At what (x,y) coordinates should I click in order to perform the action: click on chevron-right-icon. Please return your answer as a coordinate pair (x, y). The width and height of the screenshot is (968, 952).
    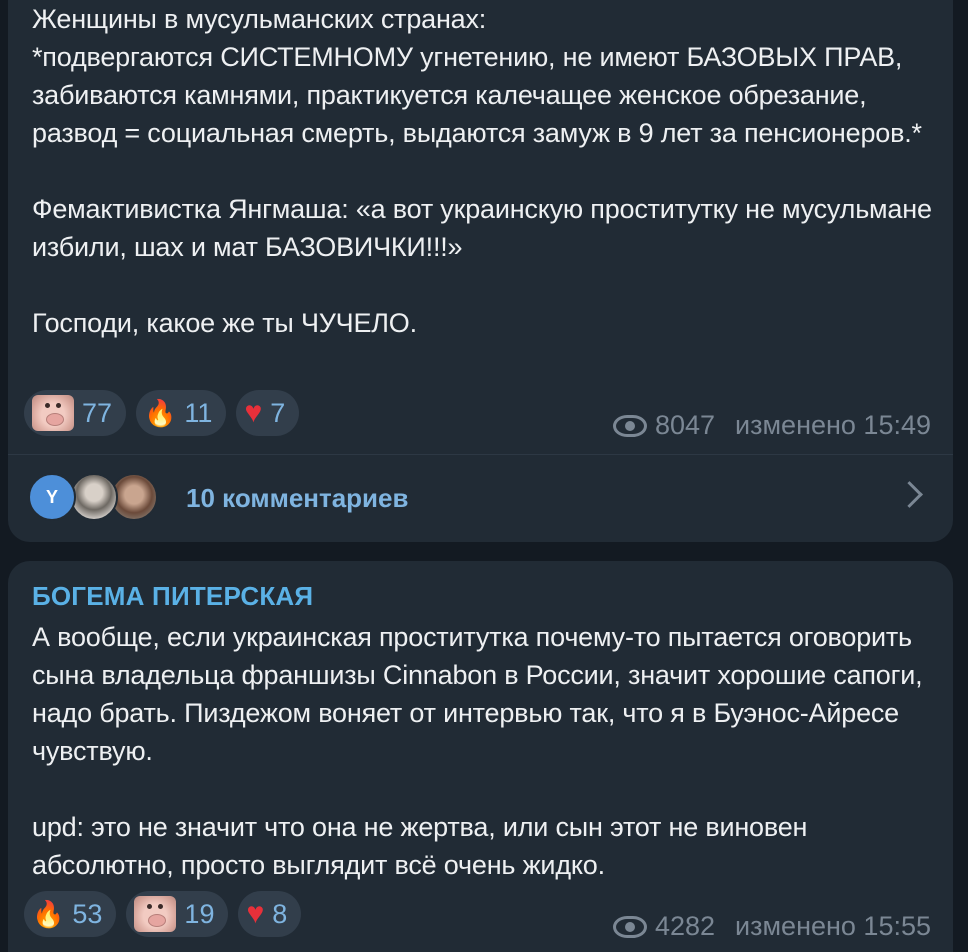
    Looking at the image, I should click on (909, 494).